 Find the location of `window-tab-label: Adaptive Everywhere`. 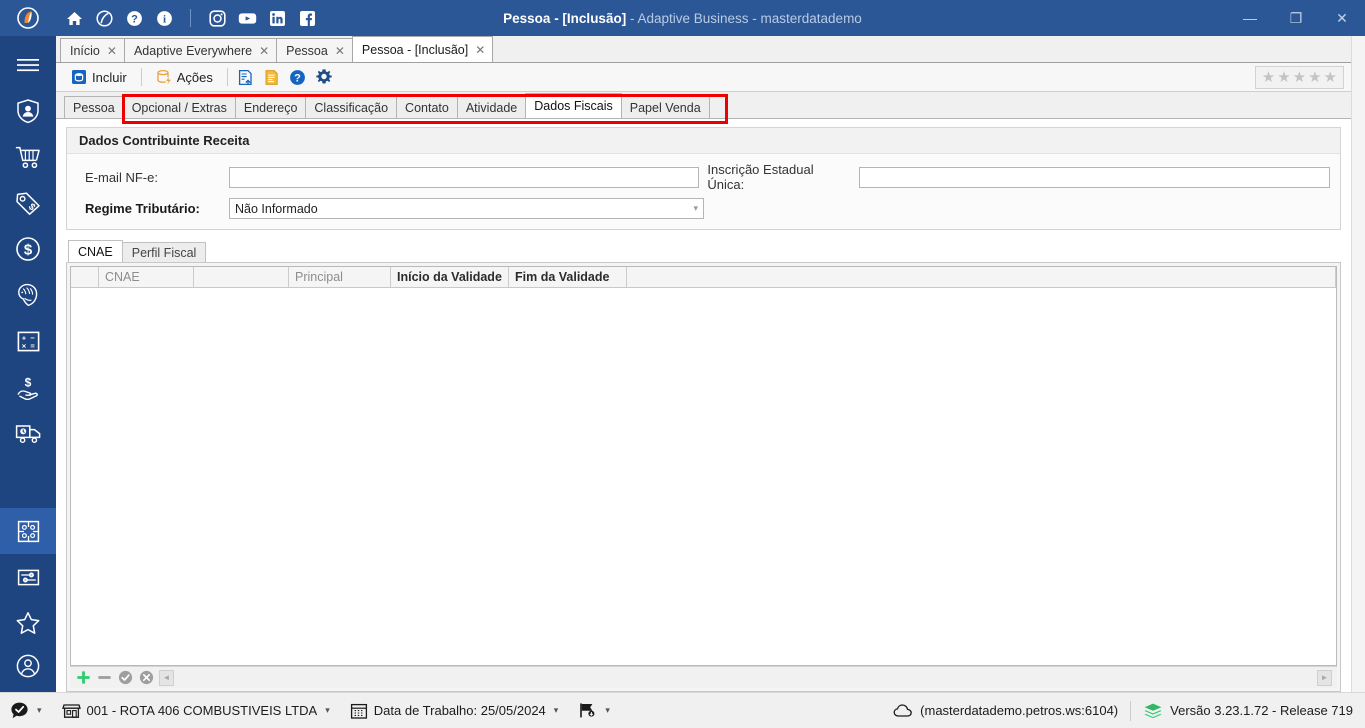

window-tab-label: Adaptive Everywhere is located at coordinates (193, 50).